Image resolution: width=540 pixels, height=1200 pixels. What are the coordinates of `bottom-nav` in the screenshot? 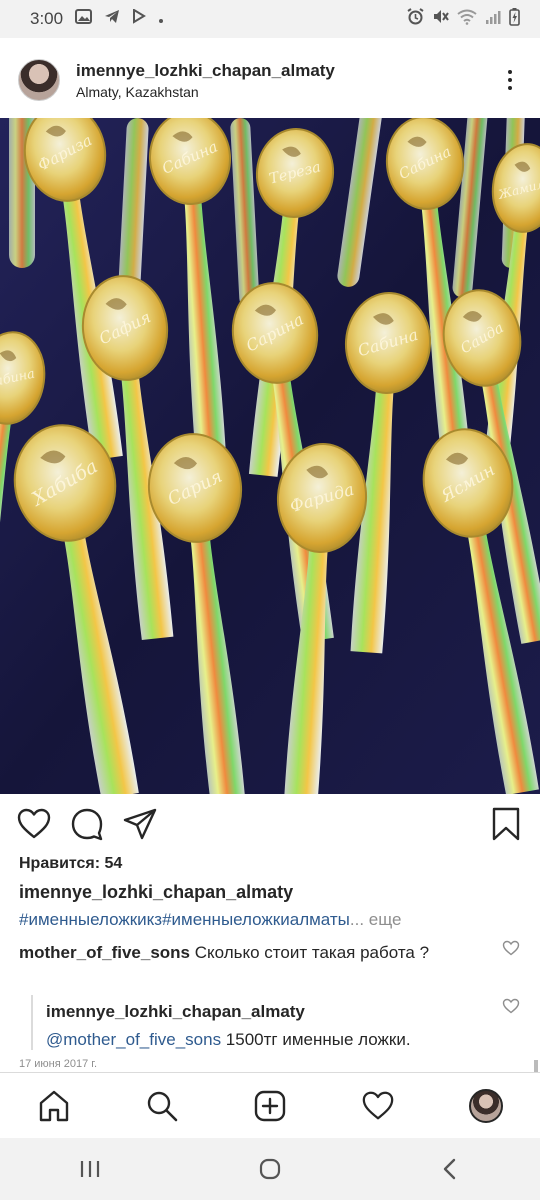 It's located at (270, 1105).